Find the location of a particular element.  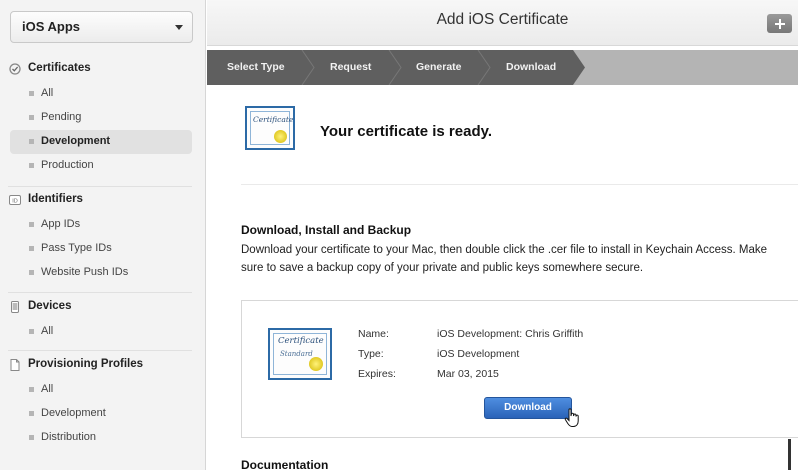

step-generate: Generate is located at coordinates (439, 67).